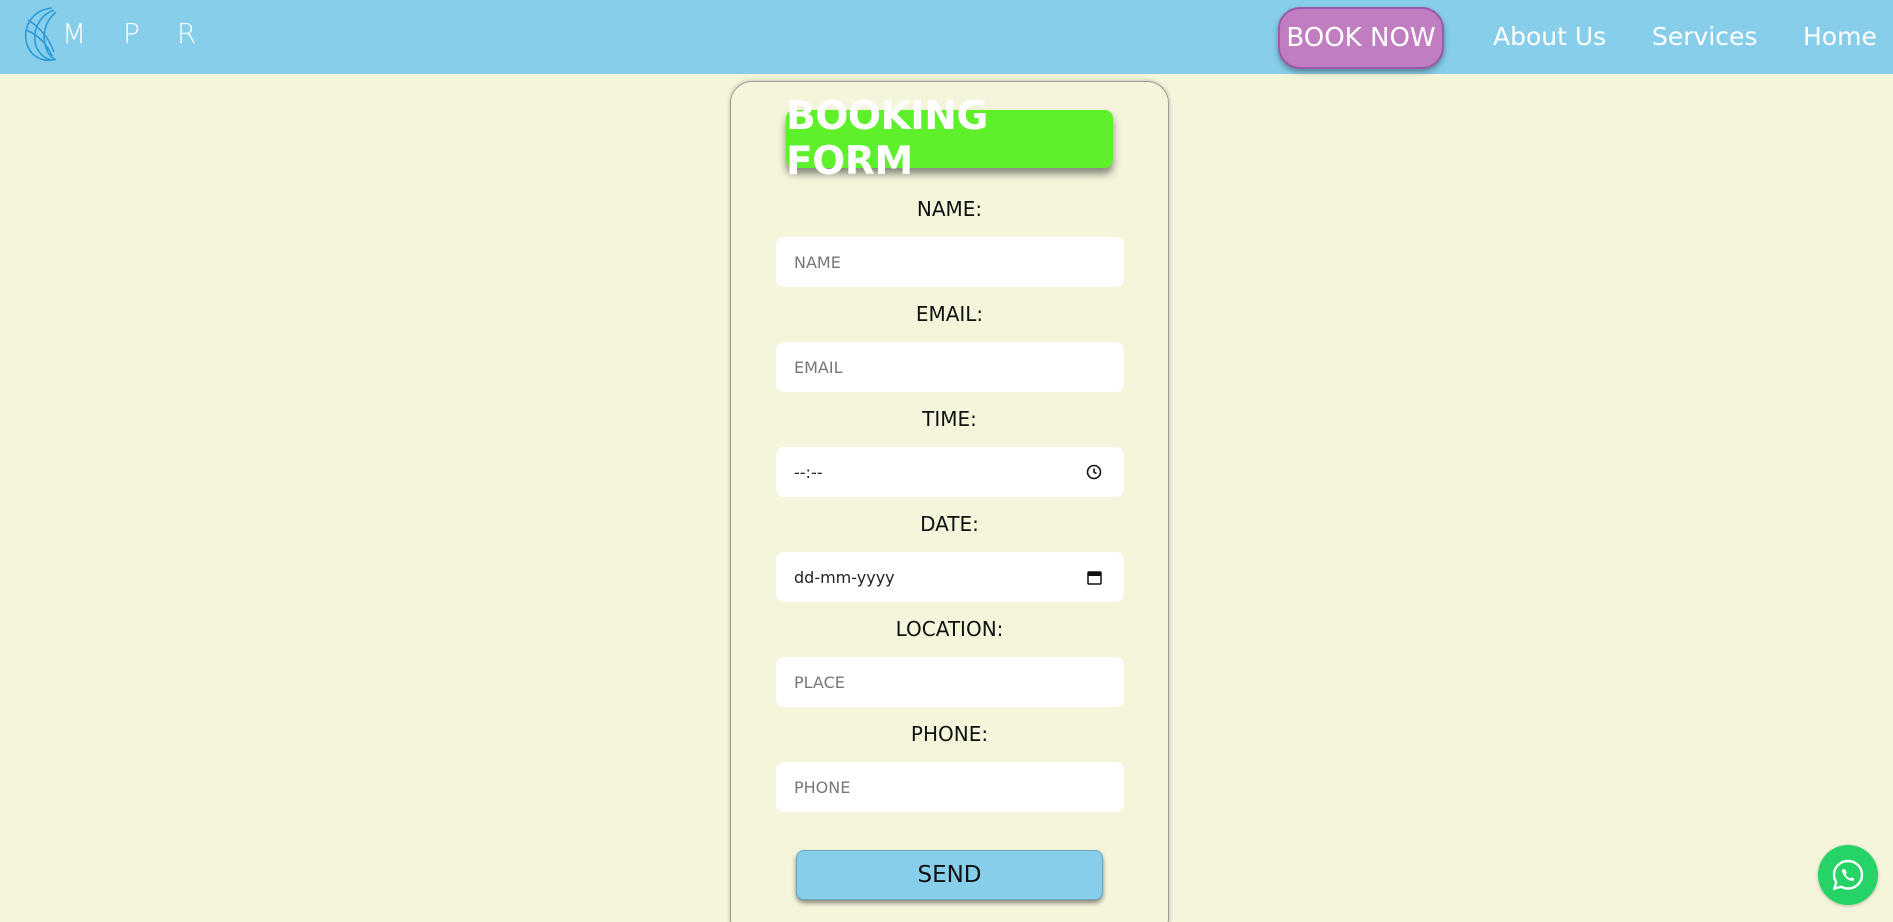 This screenshot has height=922, width=1893. What do you see at coordinates (950, 472) in the screenshot?
I see `time-input: --:--` at bounding box center [950, 472].